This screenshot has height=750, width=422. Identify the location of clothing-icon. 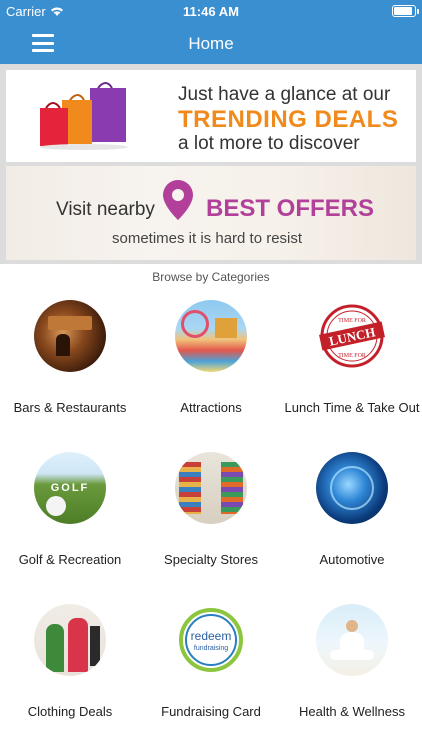
(70, 640).